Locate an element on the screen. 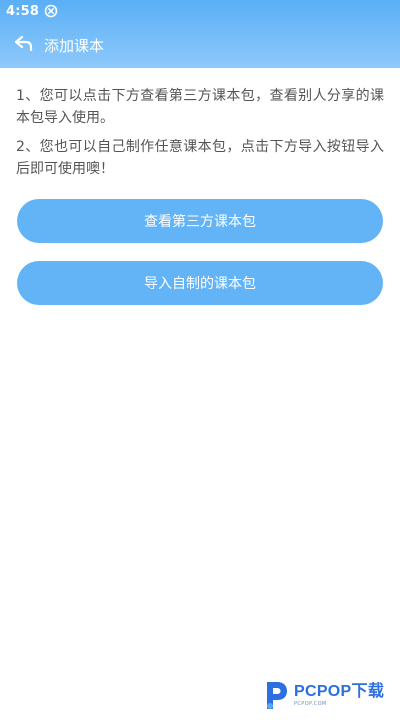 The width and height of the screenshot is (400, 720). back-arrow-icon is located at coordinates (24, 45).